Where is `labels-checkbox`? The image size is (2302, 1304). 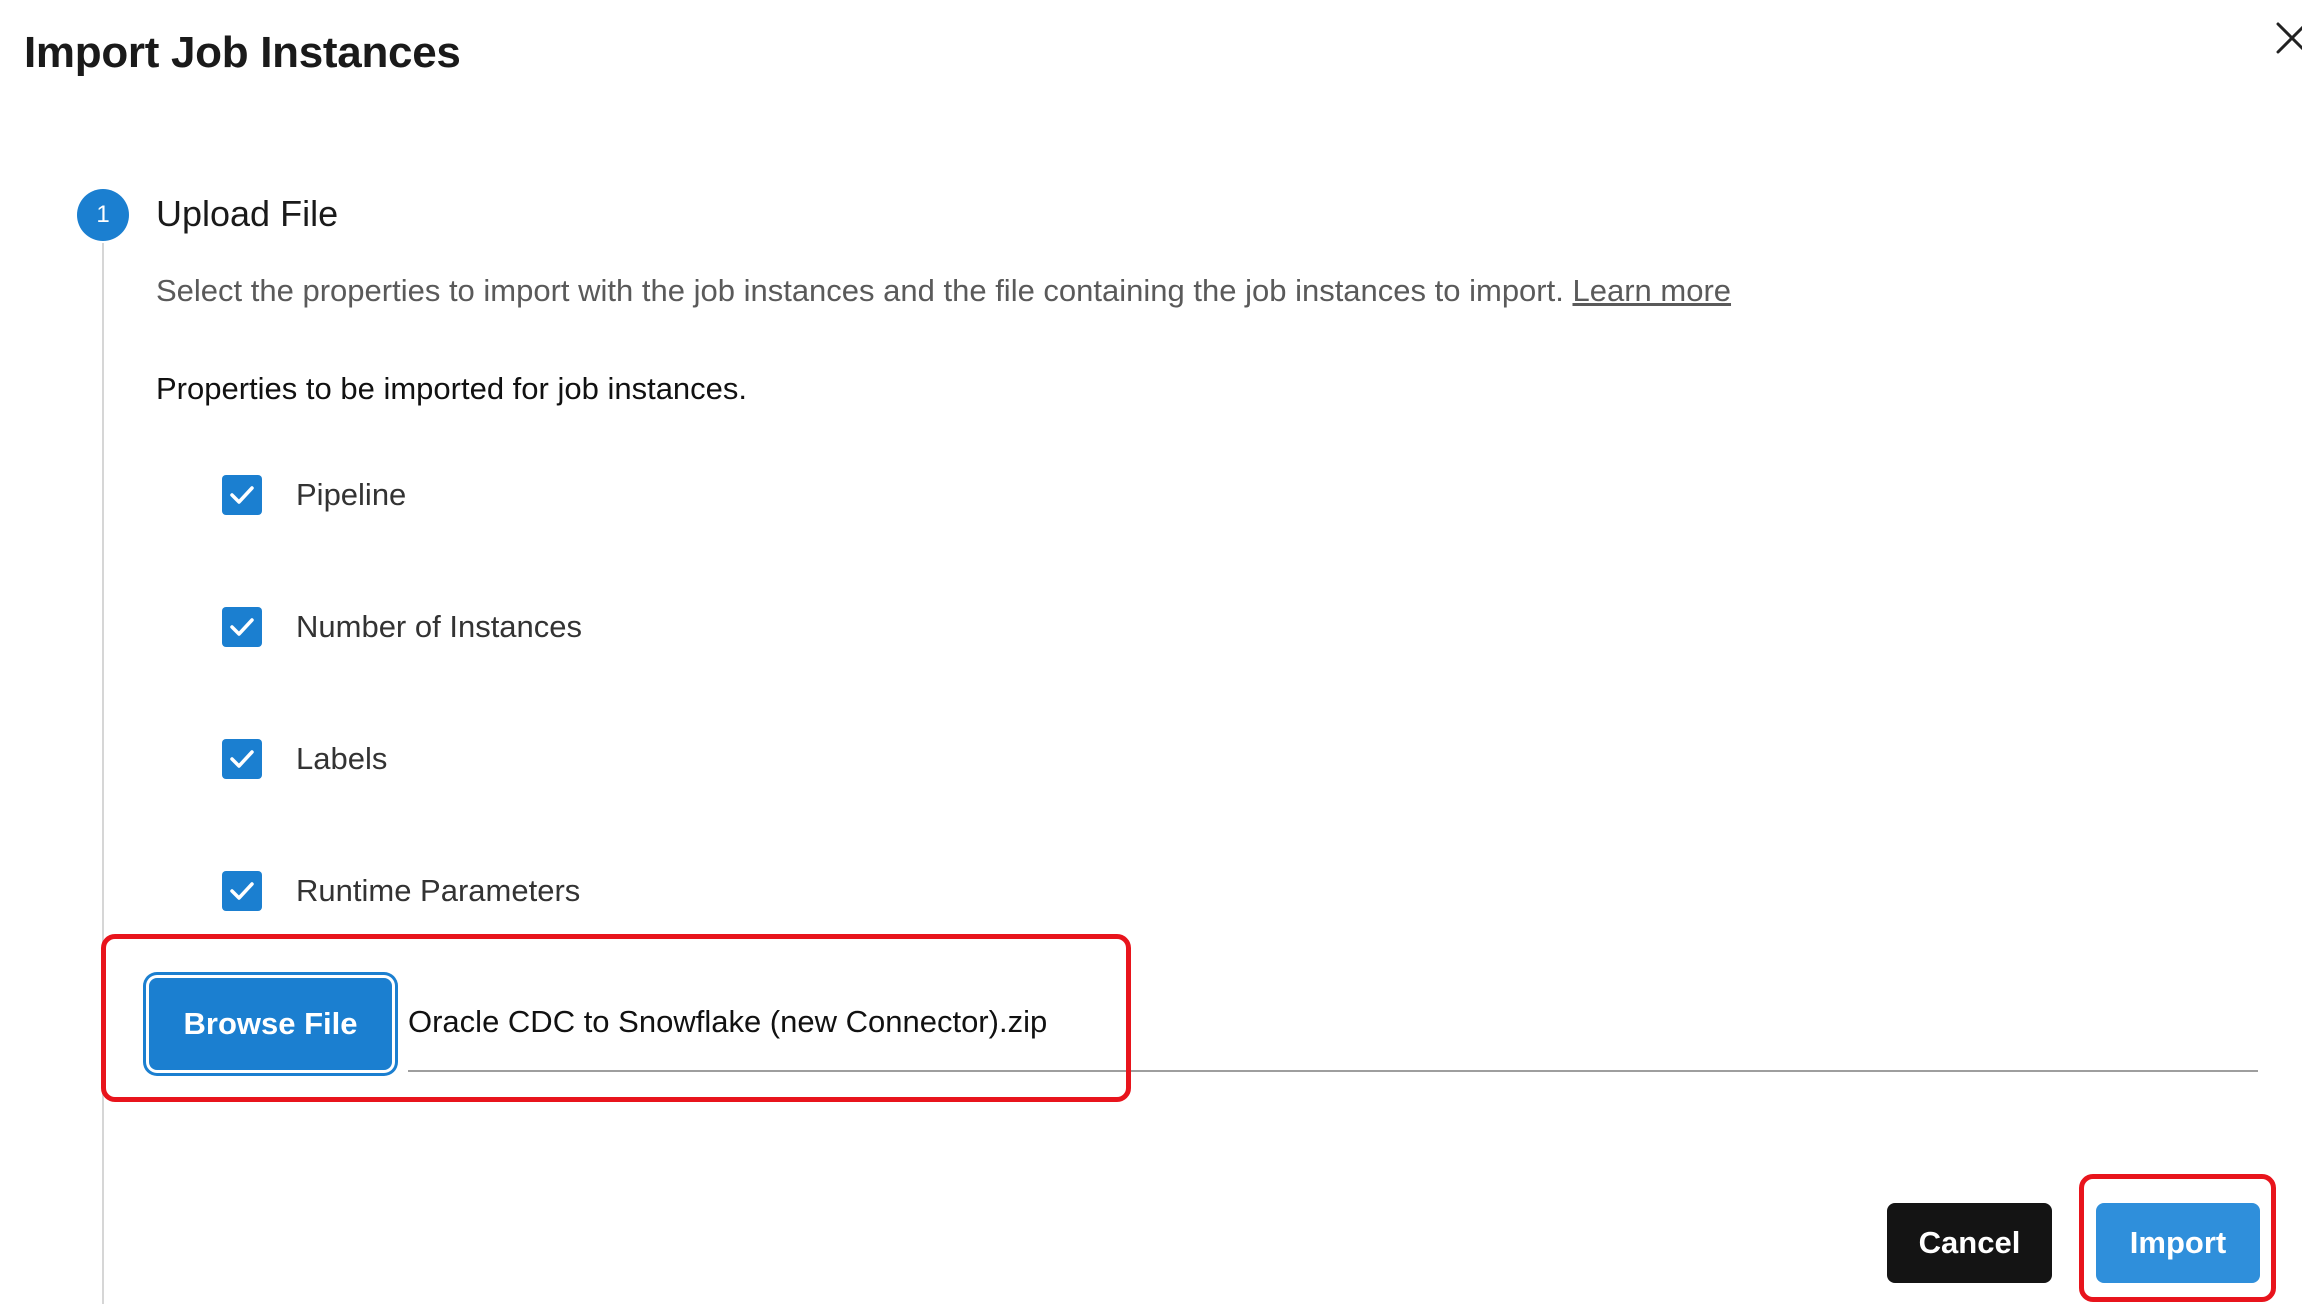
labels-checkbox is located at coordinates (242, 759).